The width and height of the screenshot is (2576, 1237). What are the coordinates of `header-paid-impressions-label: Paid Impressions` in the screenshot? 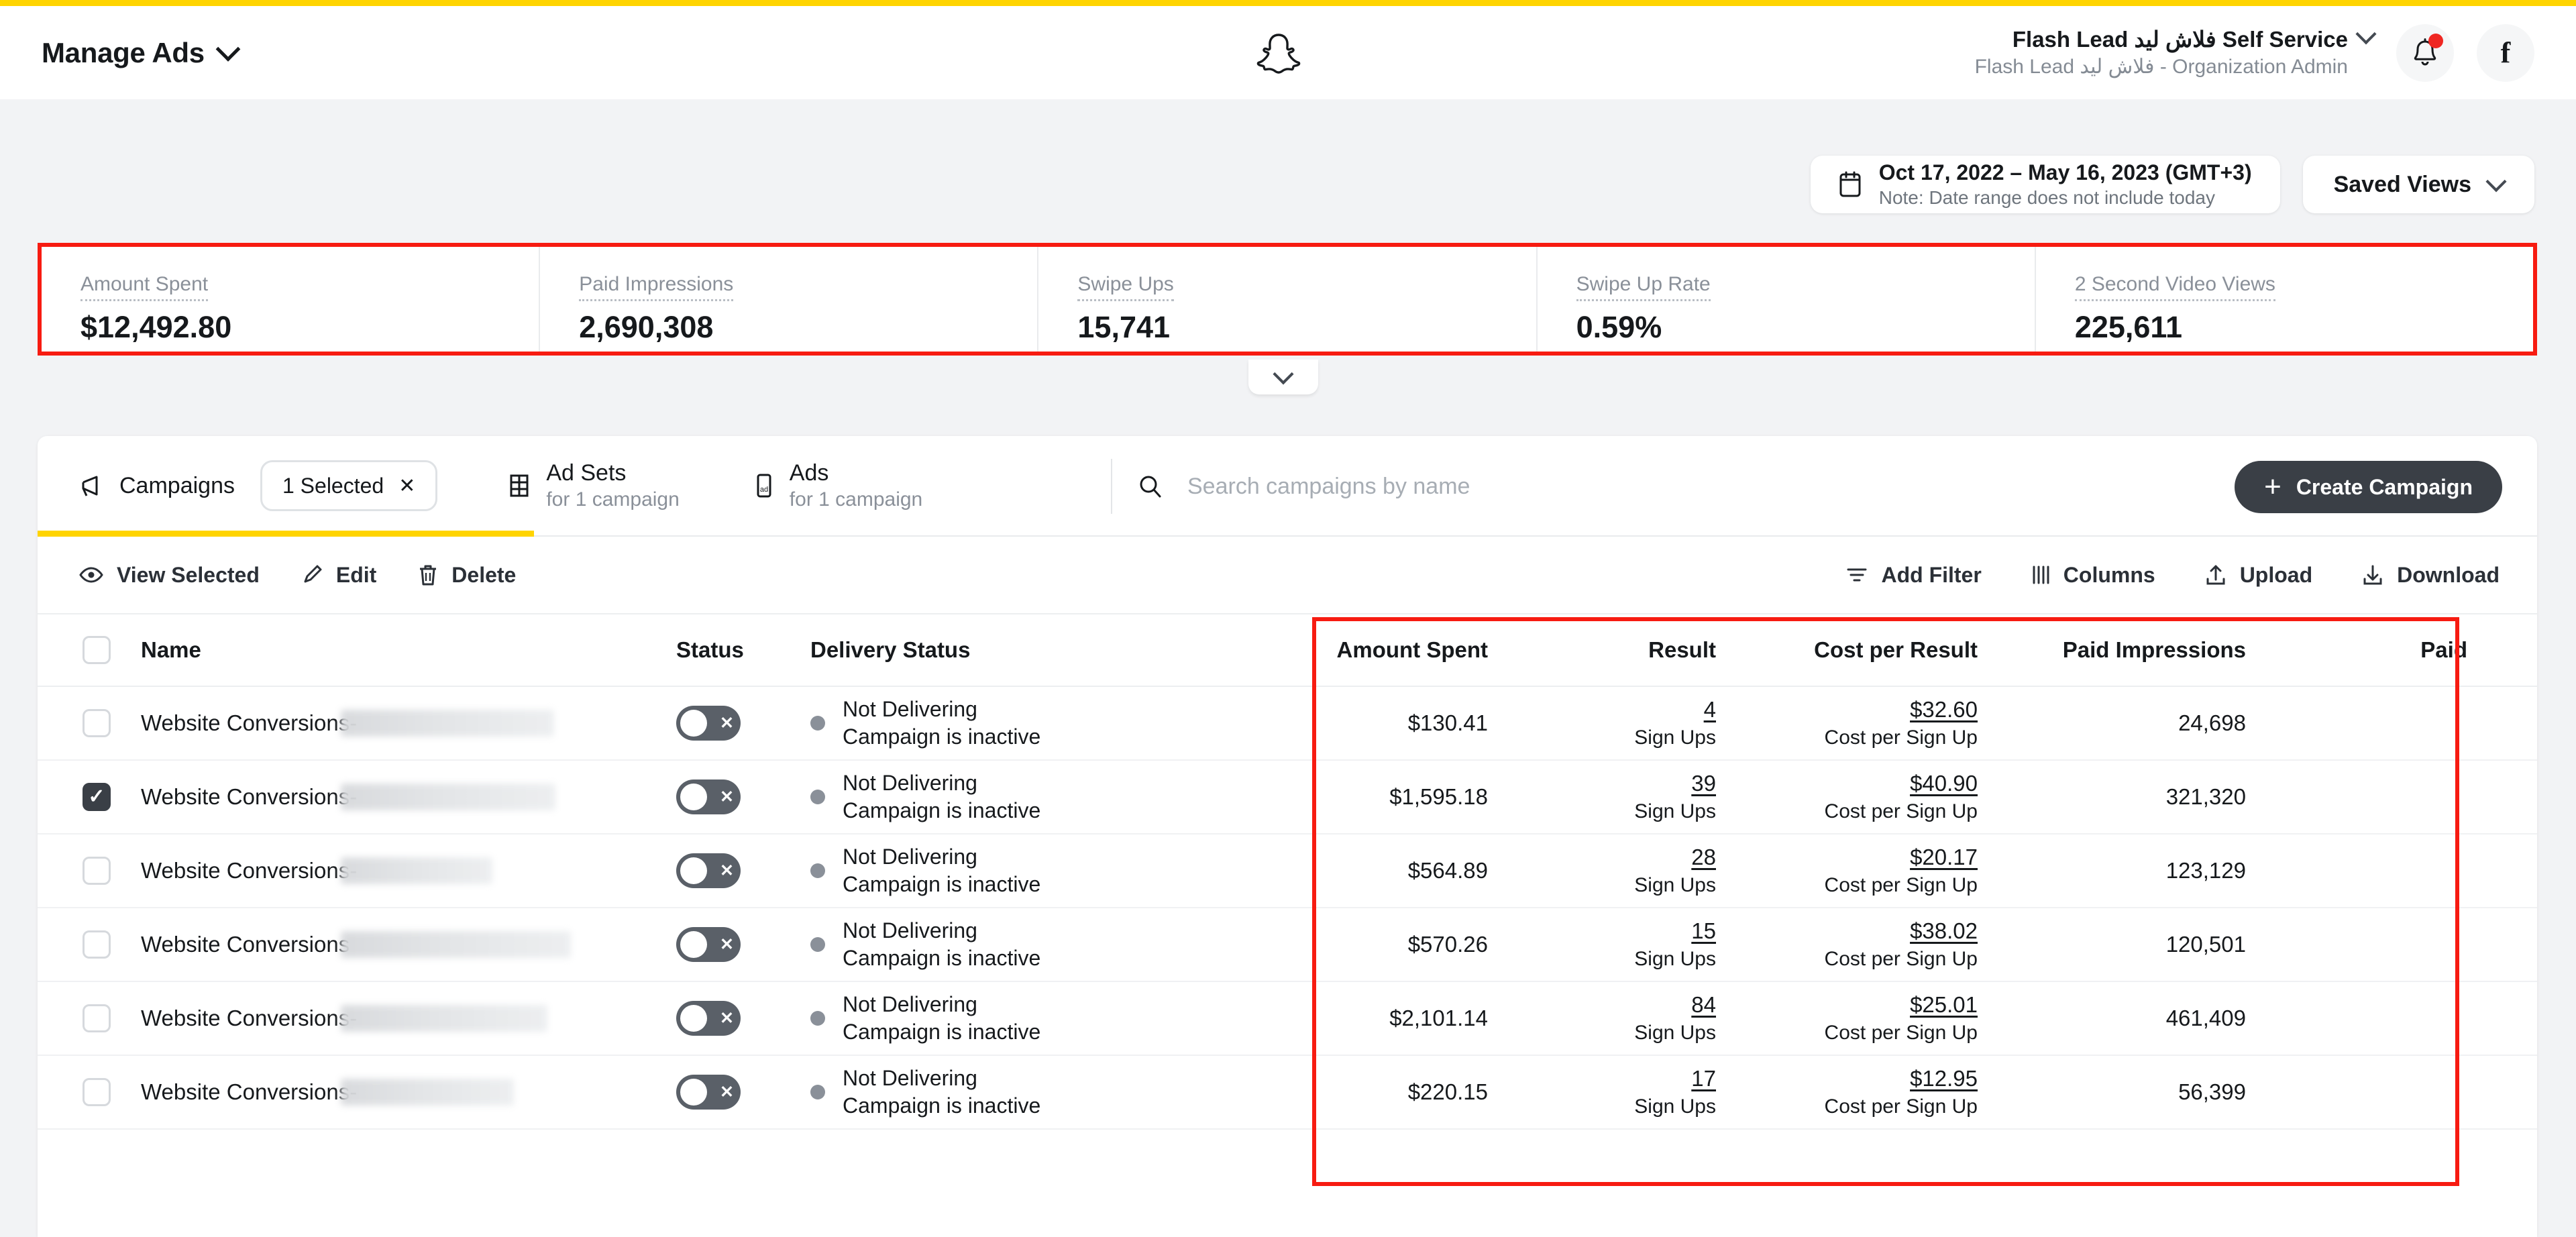 It's located at (2154, 649).